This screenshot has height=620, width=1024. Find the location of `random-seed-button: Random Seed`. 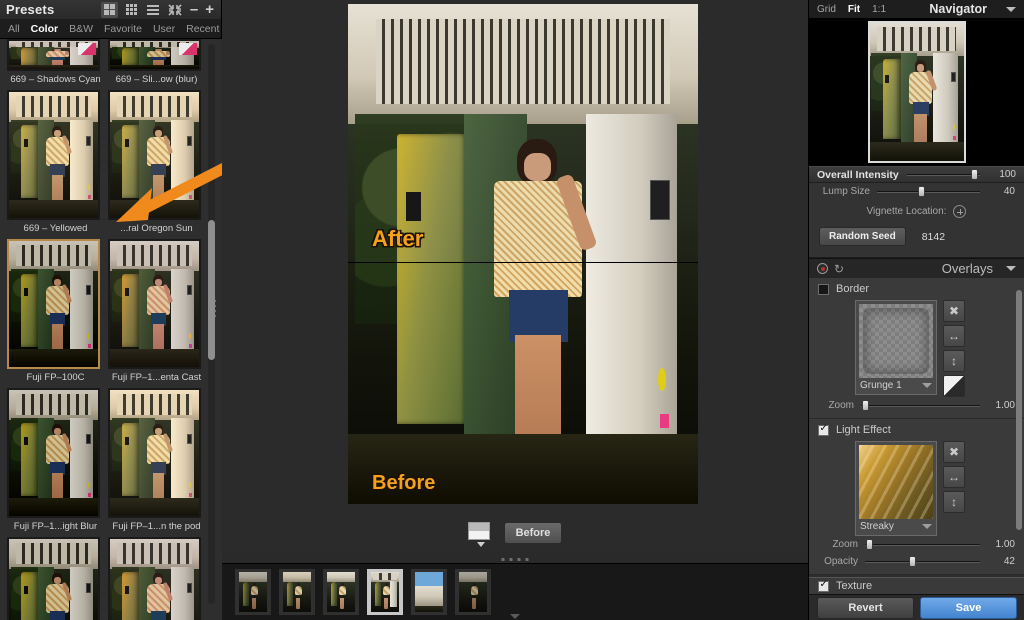

random-seed-button: Random Seed is located at coordinates (862, 236).